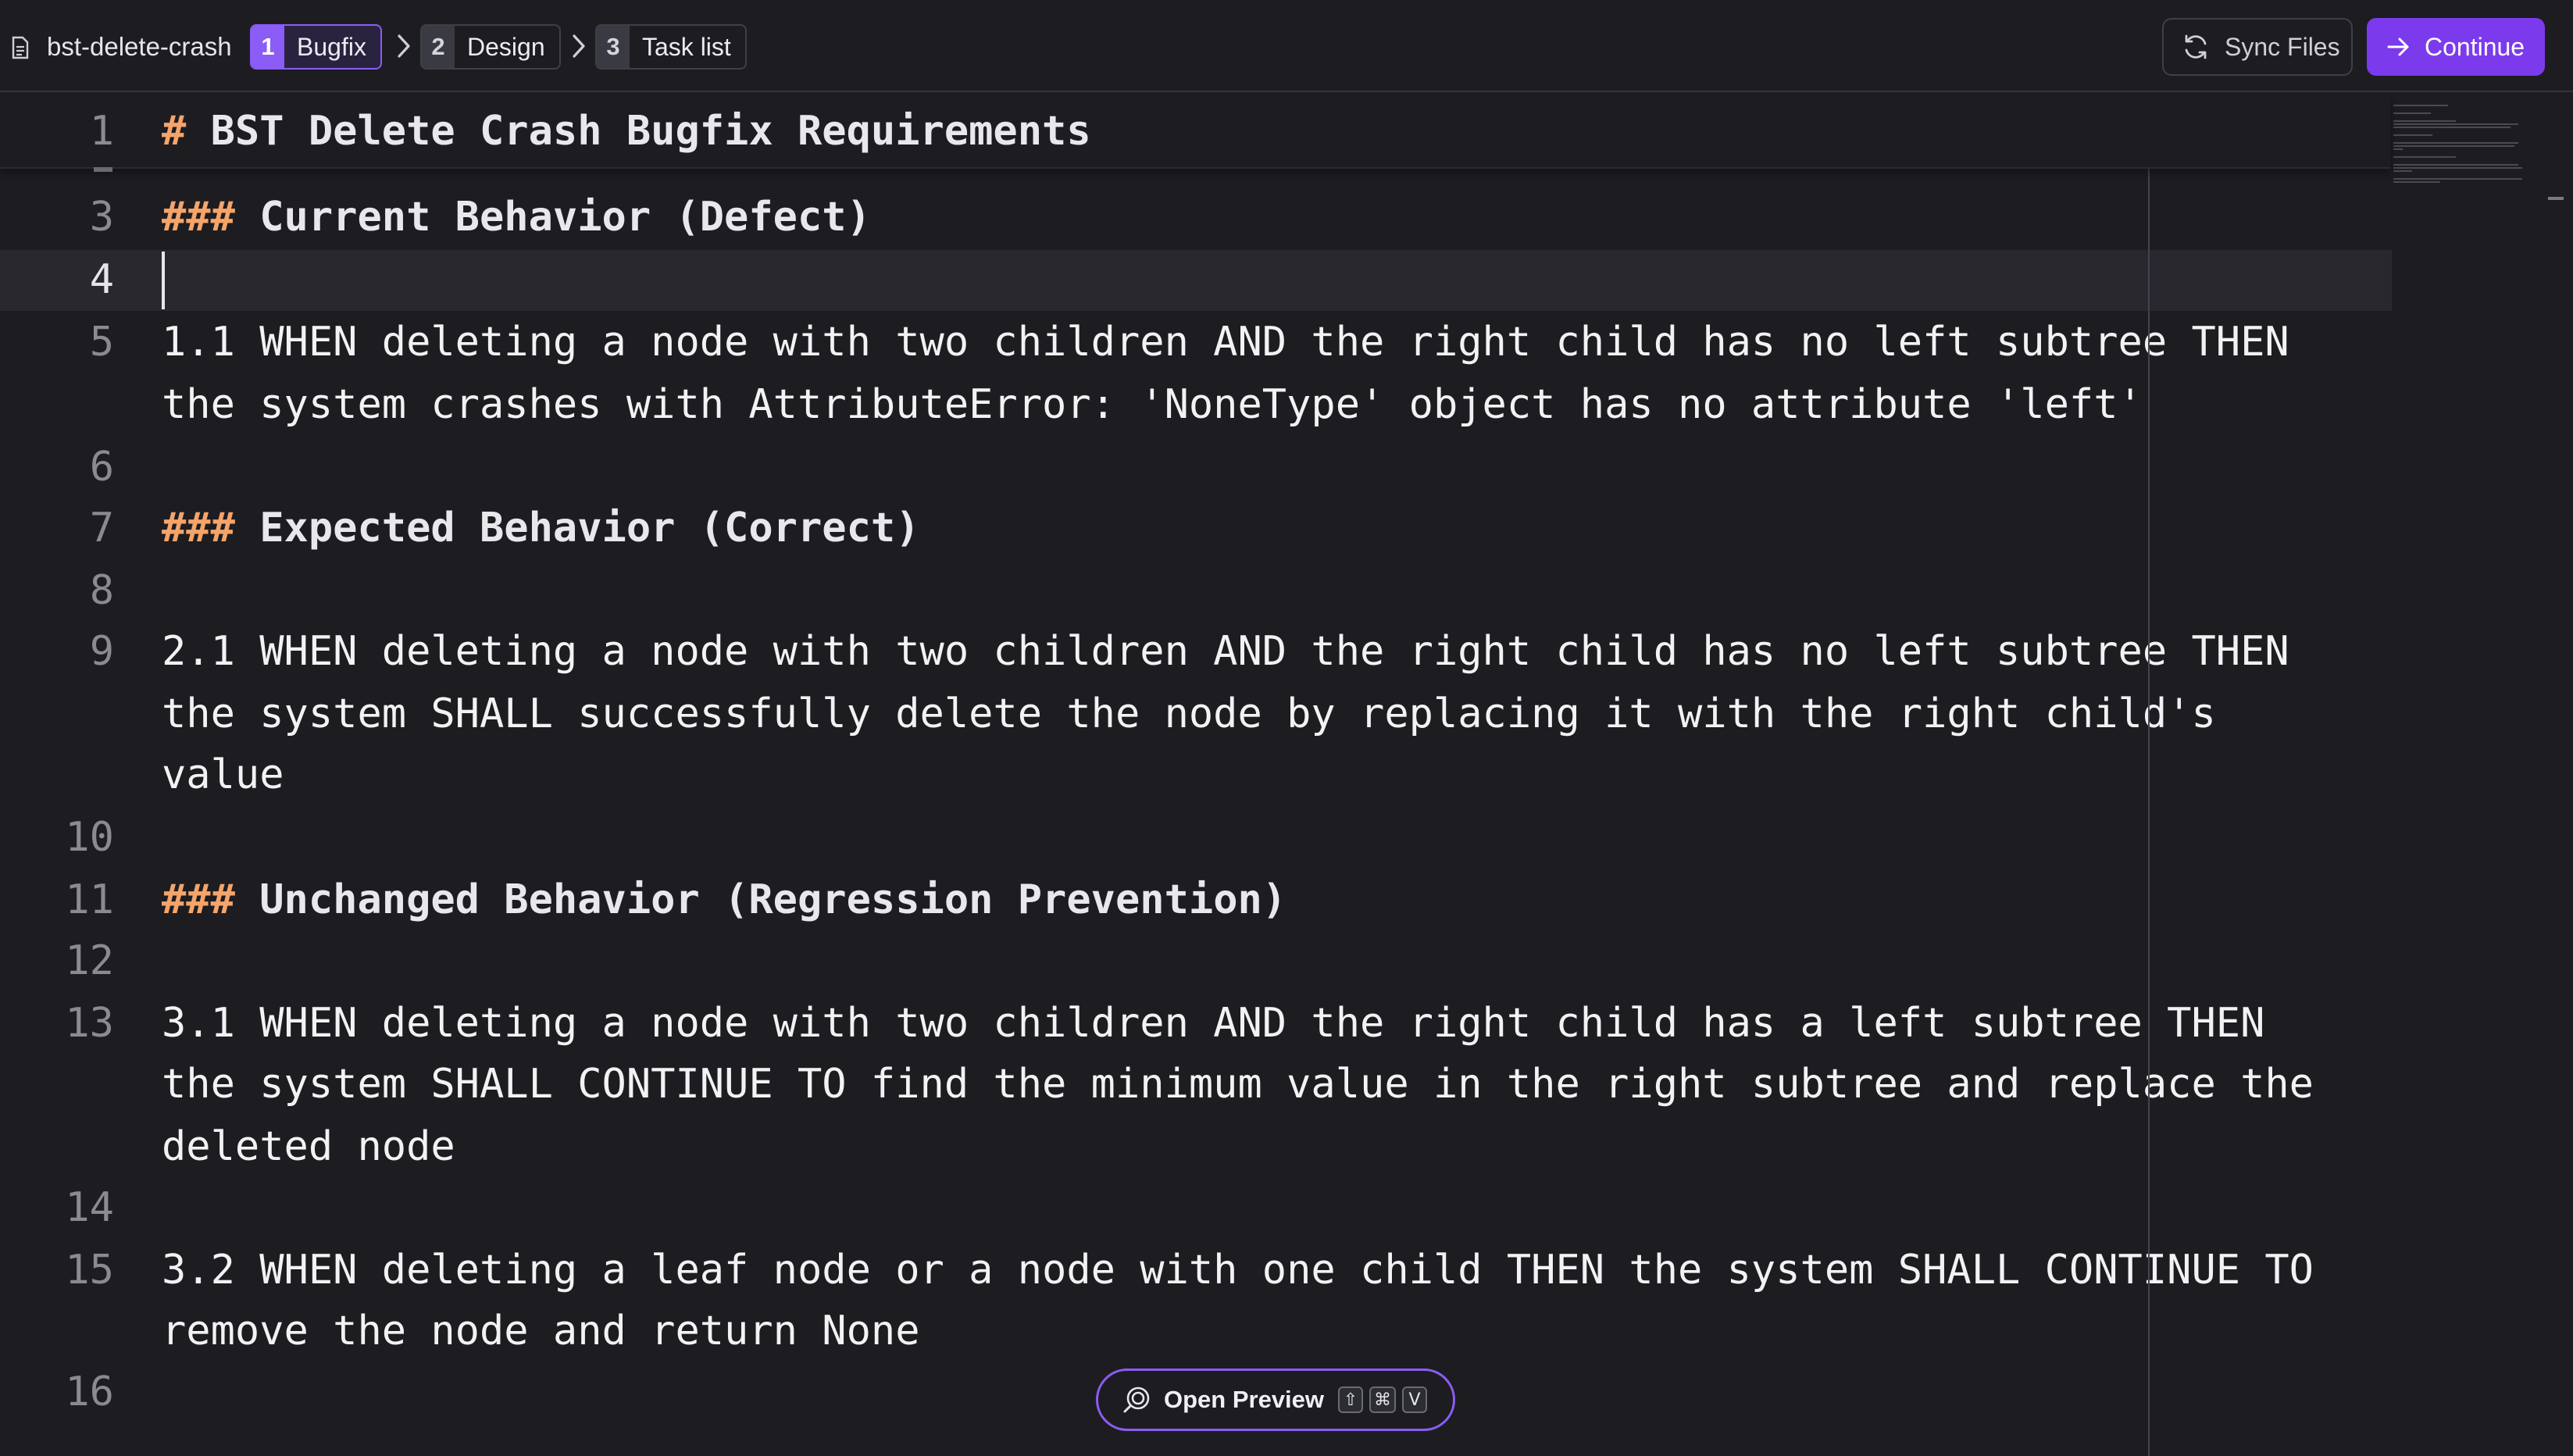 The image size is (2573, 1456). Describe the element at coordinates (101, 590) in the screenshot. I see `line-number: 8` at that location.